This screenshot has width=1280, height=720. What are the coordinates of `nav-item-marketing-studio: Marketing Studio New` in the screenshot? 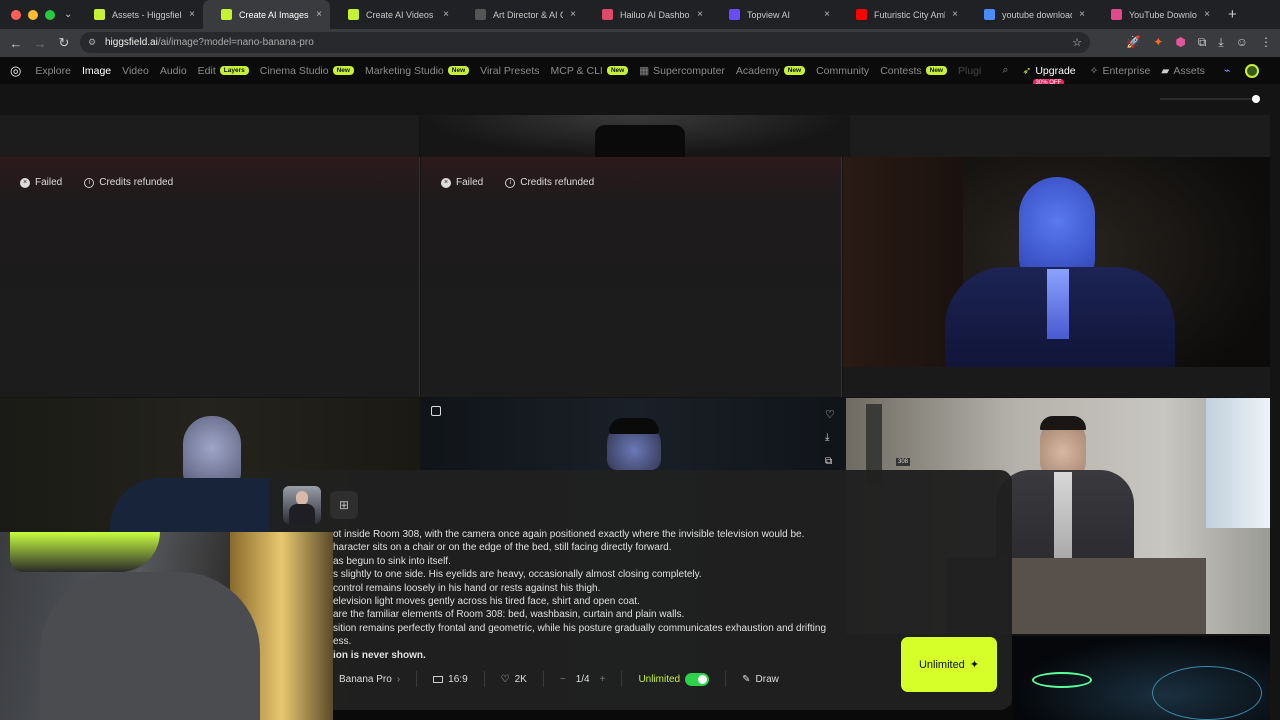 It's located at (417, 70).